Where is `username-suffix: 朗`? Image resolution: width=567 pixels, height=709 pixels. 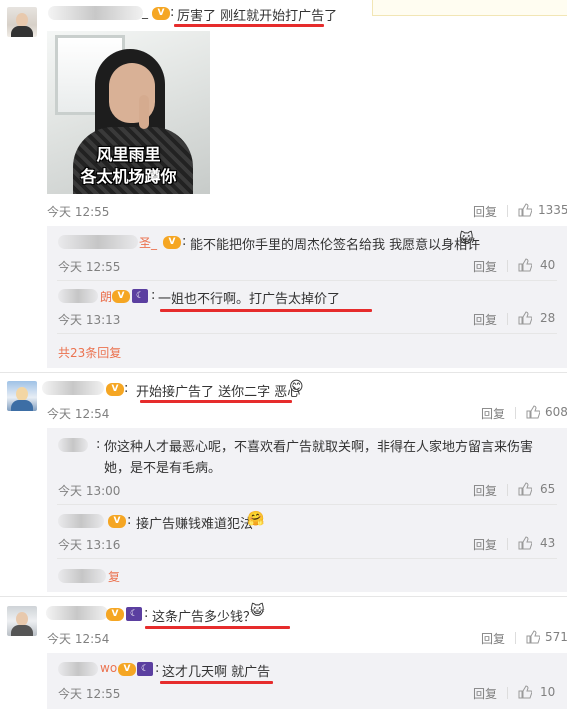
username-suffix: 朗 is located at coordinates (106, 297).